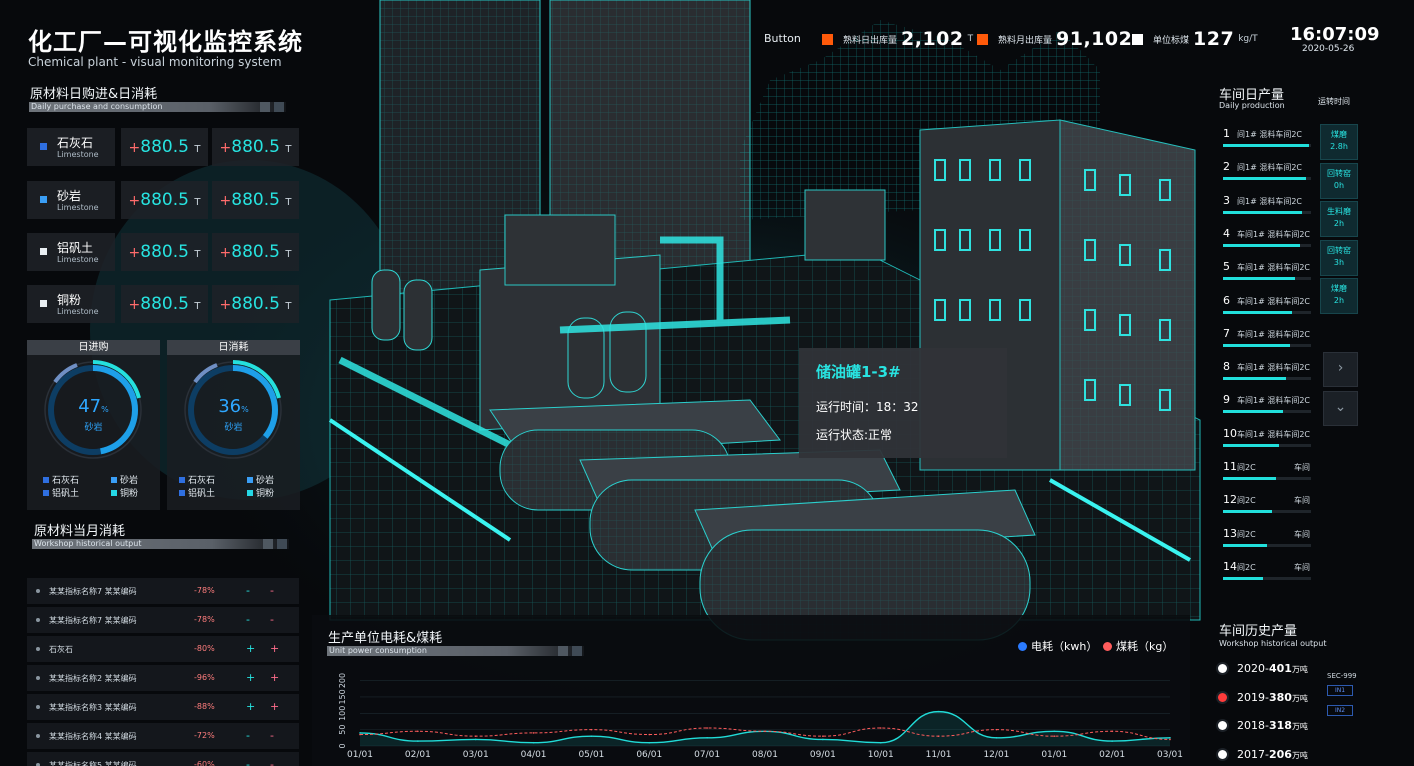 Image resolution: width=1414 pixels, height=766 pixels. I want to click on int-box: IN2, so click(1340, 710).